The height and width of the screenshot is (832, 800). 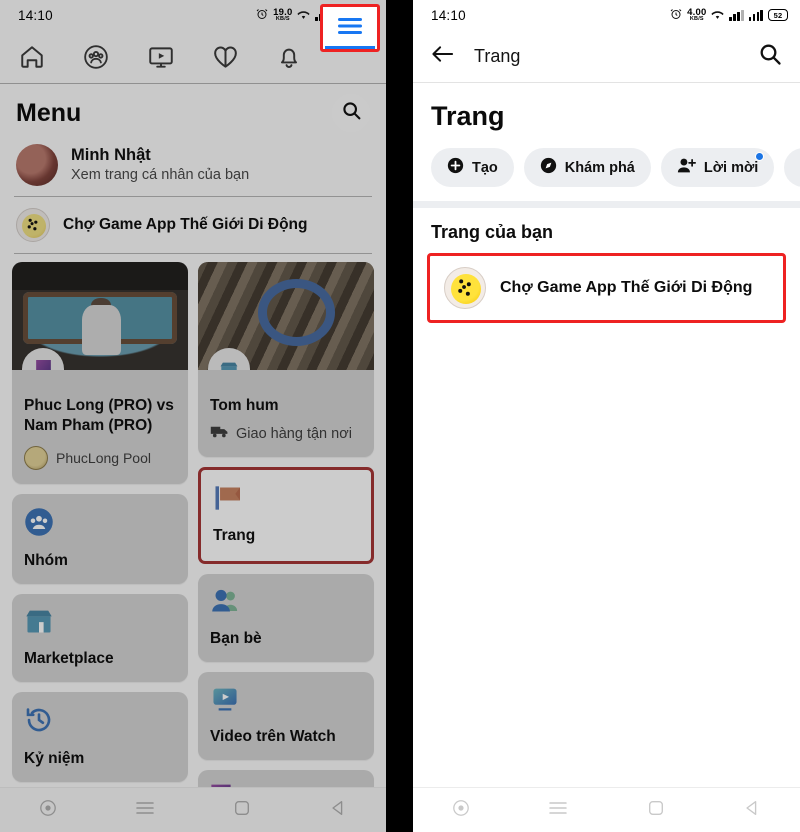 What do you see at coordinates (599, 167) in the screenshot?
I see `pill-label: Khám phá` at bounding box center [599, 167].